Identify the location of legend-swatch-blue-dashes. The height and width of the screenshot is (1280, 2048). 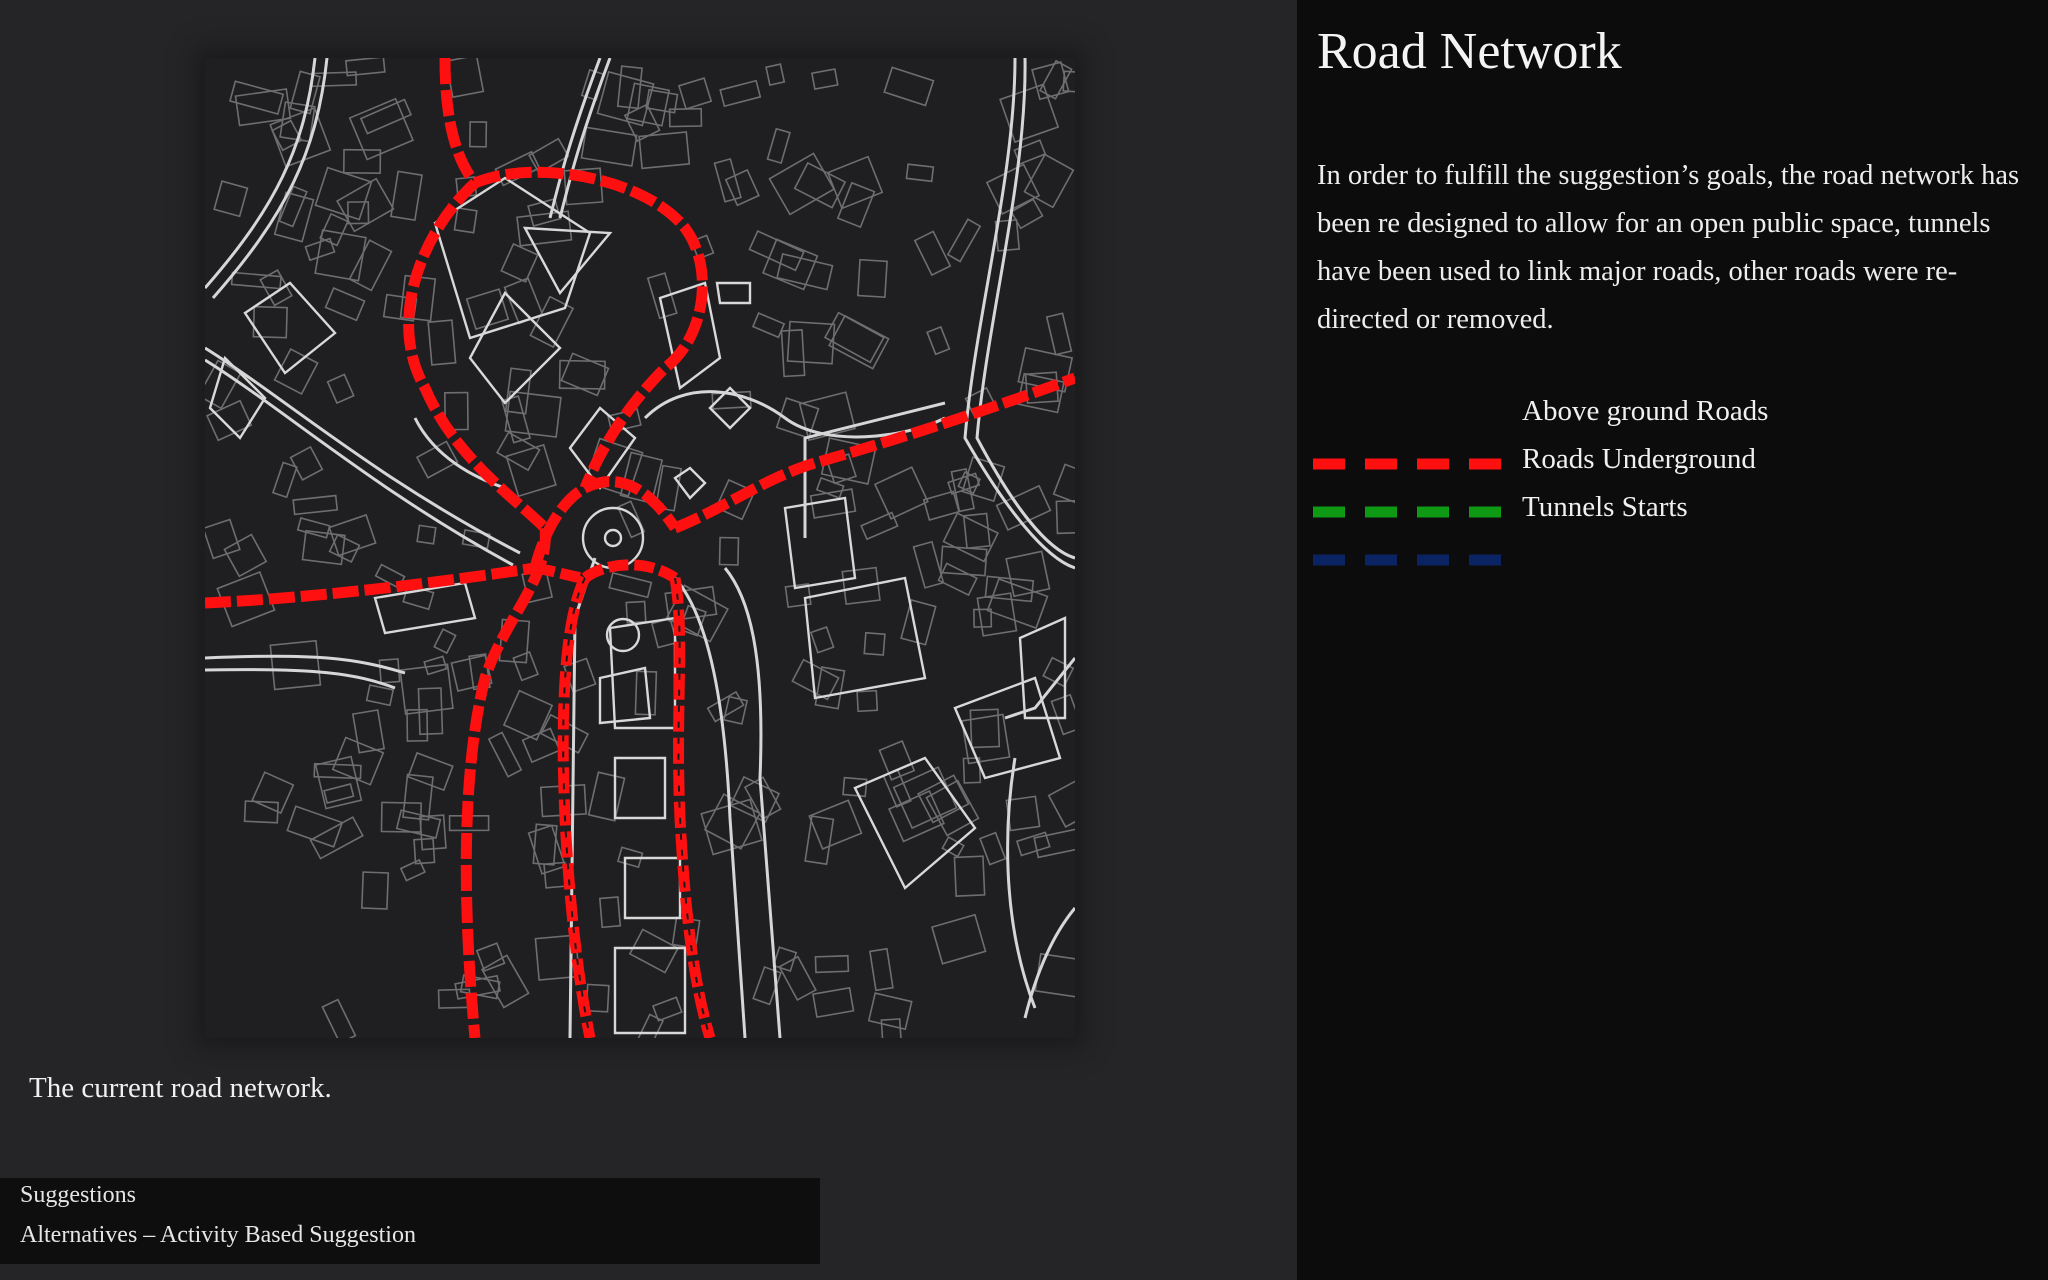
(1408, 560).